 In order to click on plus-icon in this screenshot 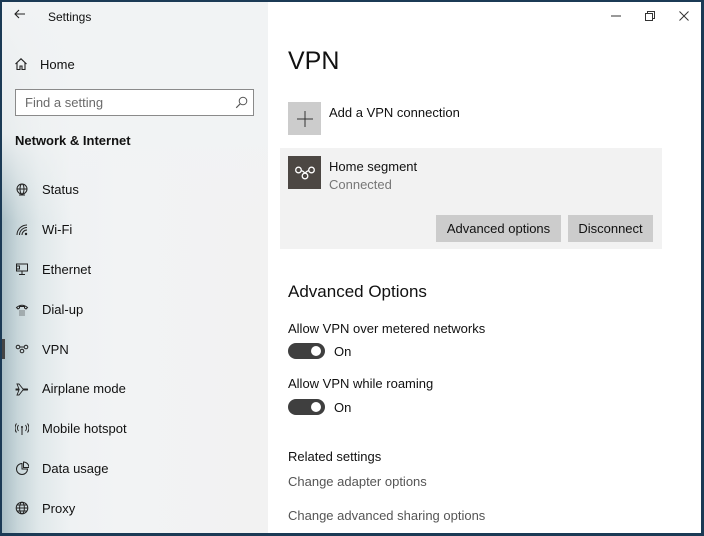, I will do `click(304, 118)`.